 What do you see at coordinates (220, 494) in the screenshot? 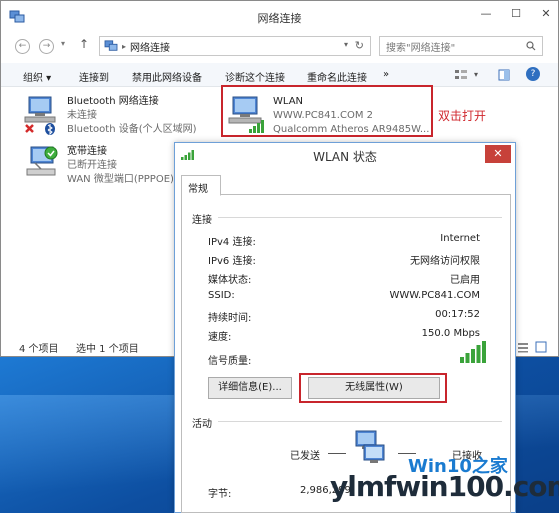
I see `bytes-label: 字节:` at bounding box center [220, 494].